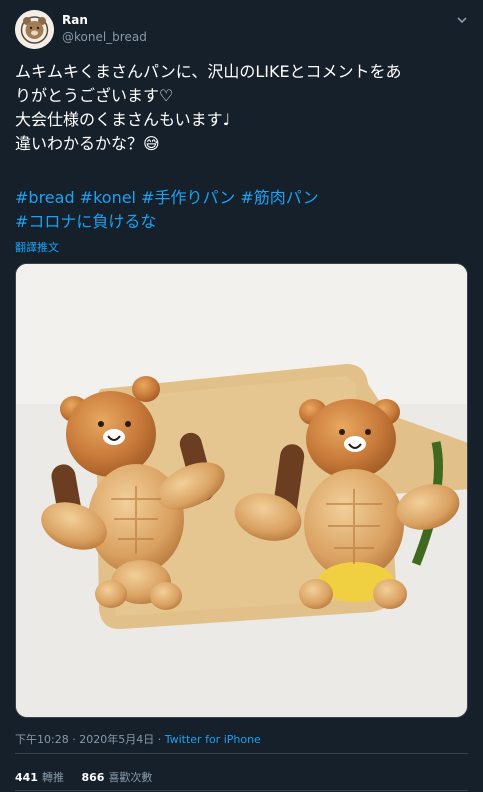  I want to click on tweet-line: 大会仕様のくまさんもいます♩, so click(123, 119).